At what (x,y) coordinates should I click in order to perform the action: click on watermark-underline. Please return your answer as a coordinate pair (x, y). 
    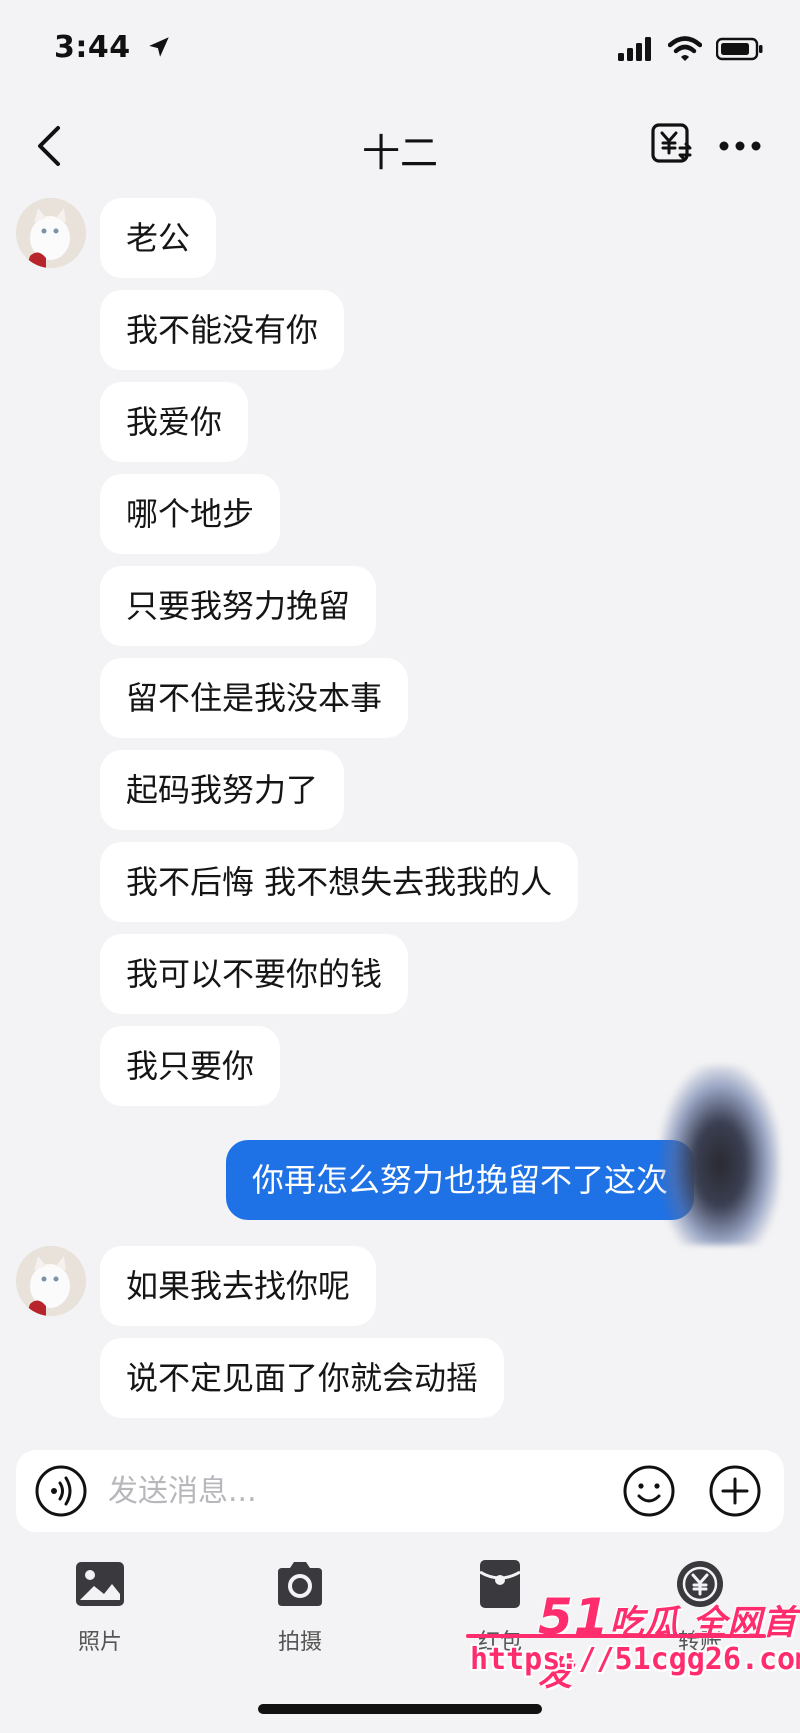
    Looking at the image, I should click on (616, 1636).